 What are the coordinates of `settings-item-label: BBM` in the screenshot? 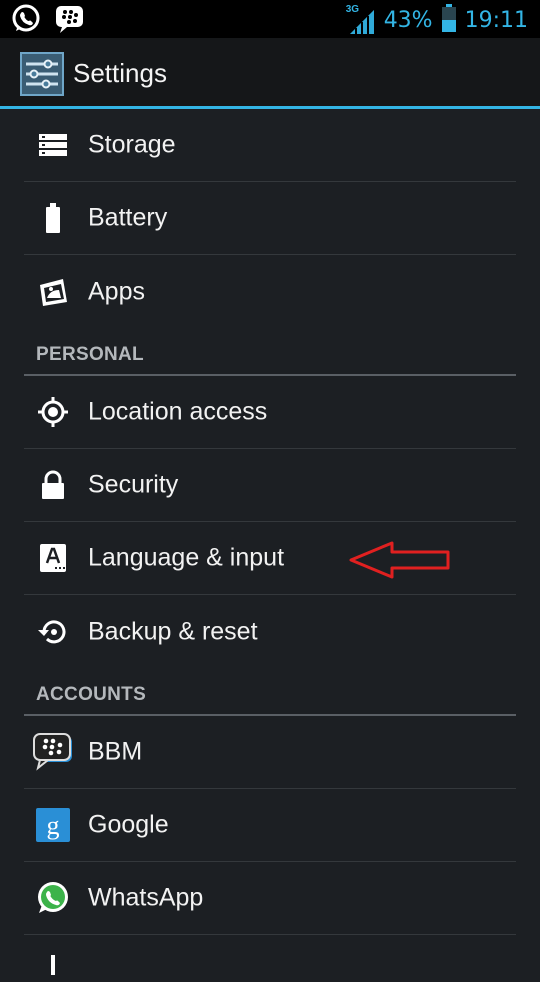 It's located at (115, 751).